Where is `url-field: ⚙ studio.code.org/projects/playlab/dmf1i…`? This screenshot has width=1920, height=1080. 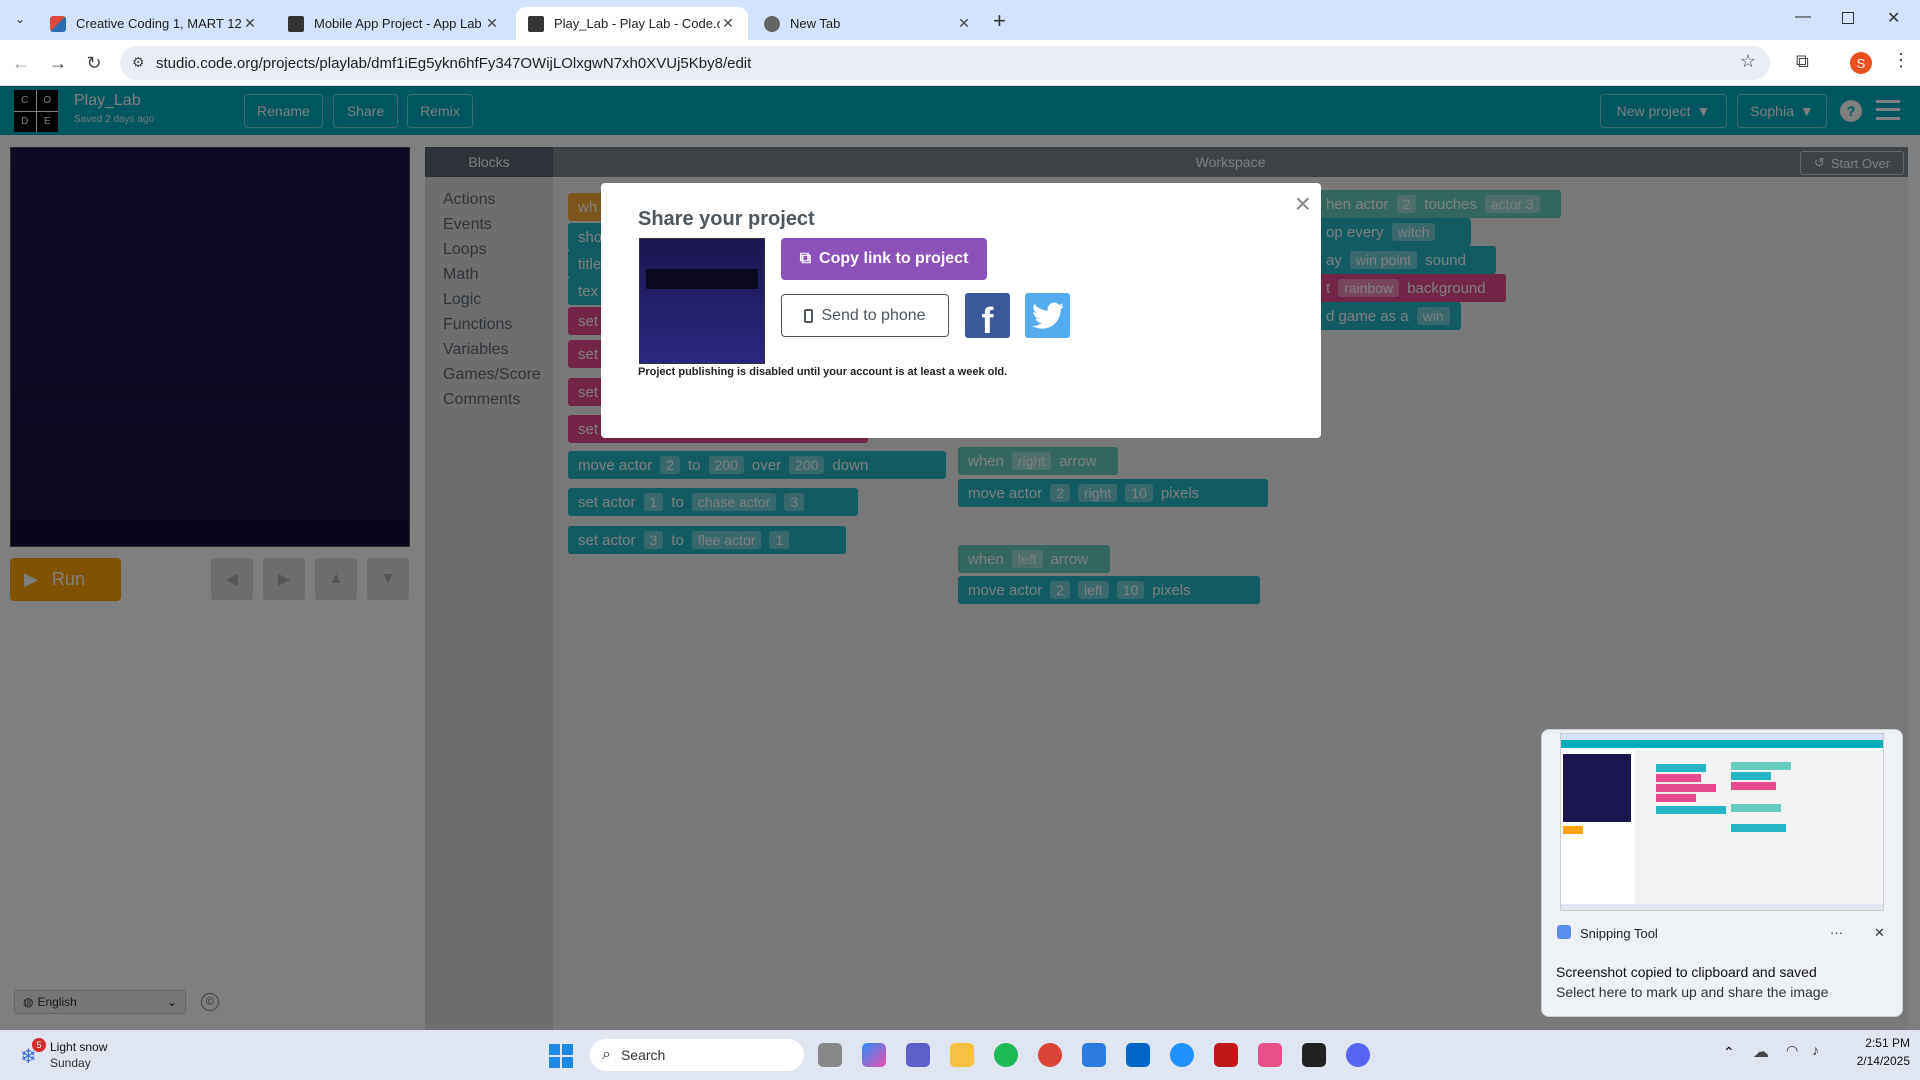
url-field: ⚙ studio.code.org/projects/playlab/dmf1i… is located at coordinates (945, 63).